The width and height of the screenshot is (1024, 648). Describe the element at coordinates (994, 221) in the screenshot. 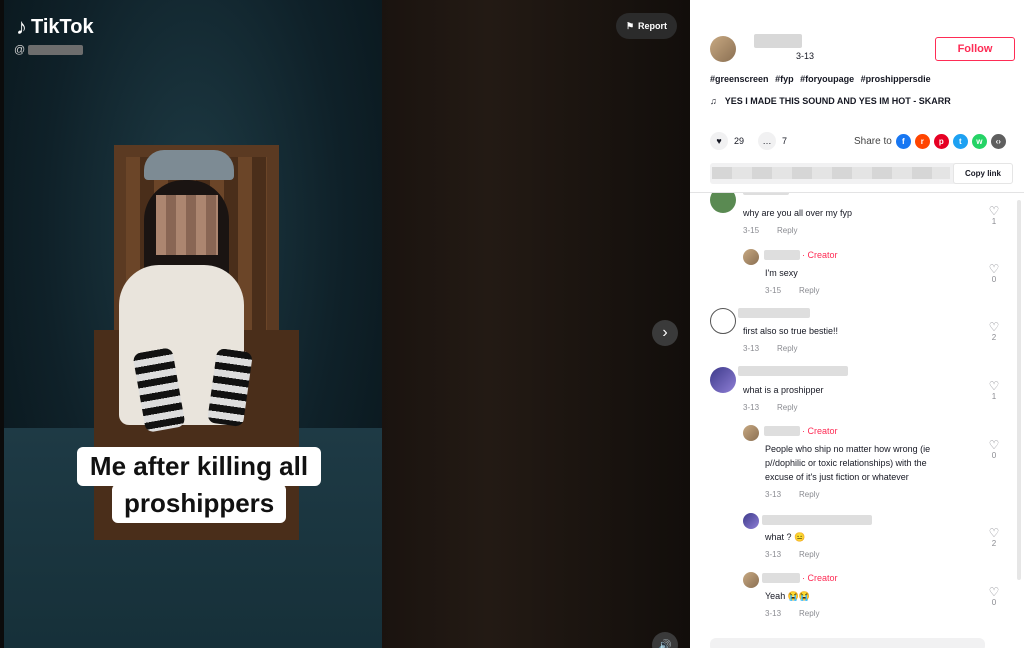

I see `comment-like-count: 1` at that location.